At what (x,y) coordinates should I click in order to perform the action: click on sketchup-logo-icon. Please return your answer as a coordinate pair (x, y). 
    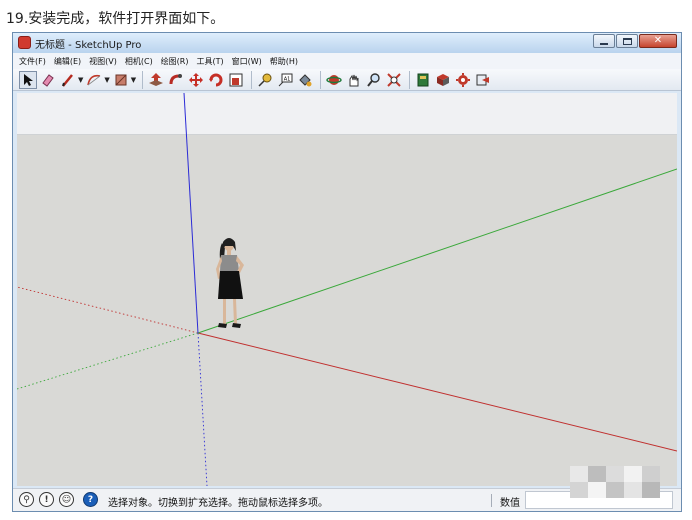
    Looking at the image, I should click on (24, 42).